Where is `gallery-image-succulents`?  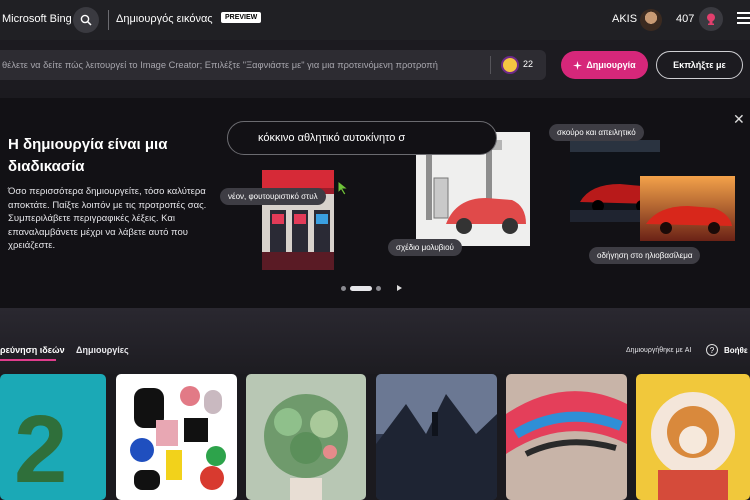
gallery-image-succulents is located at coordinates (306, 437).